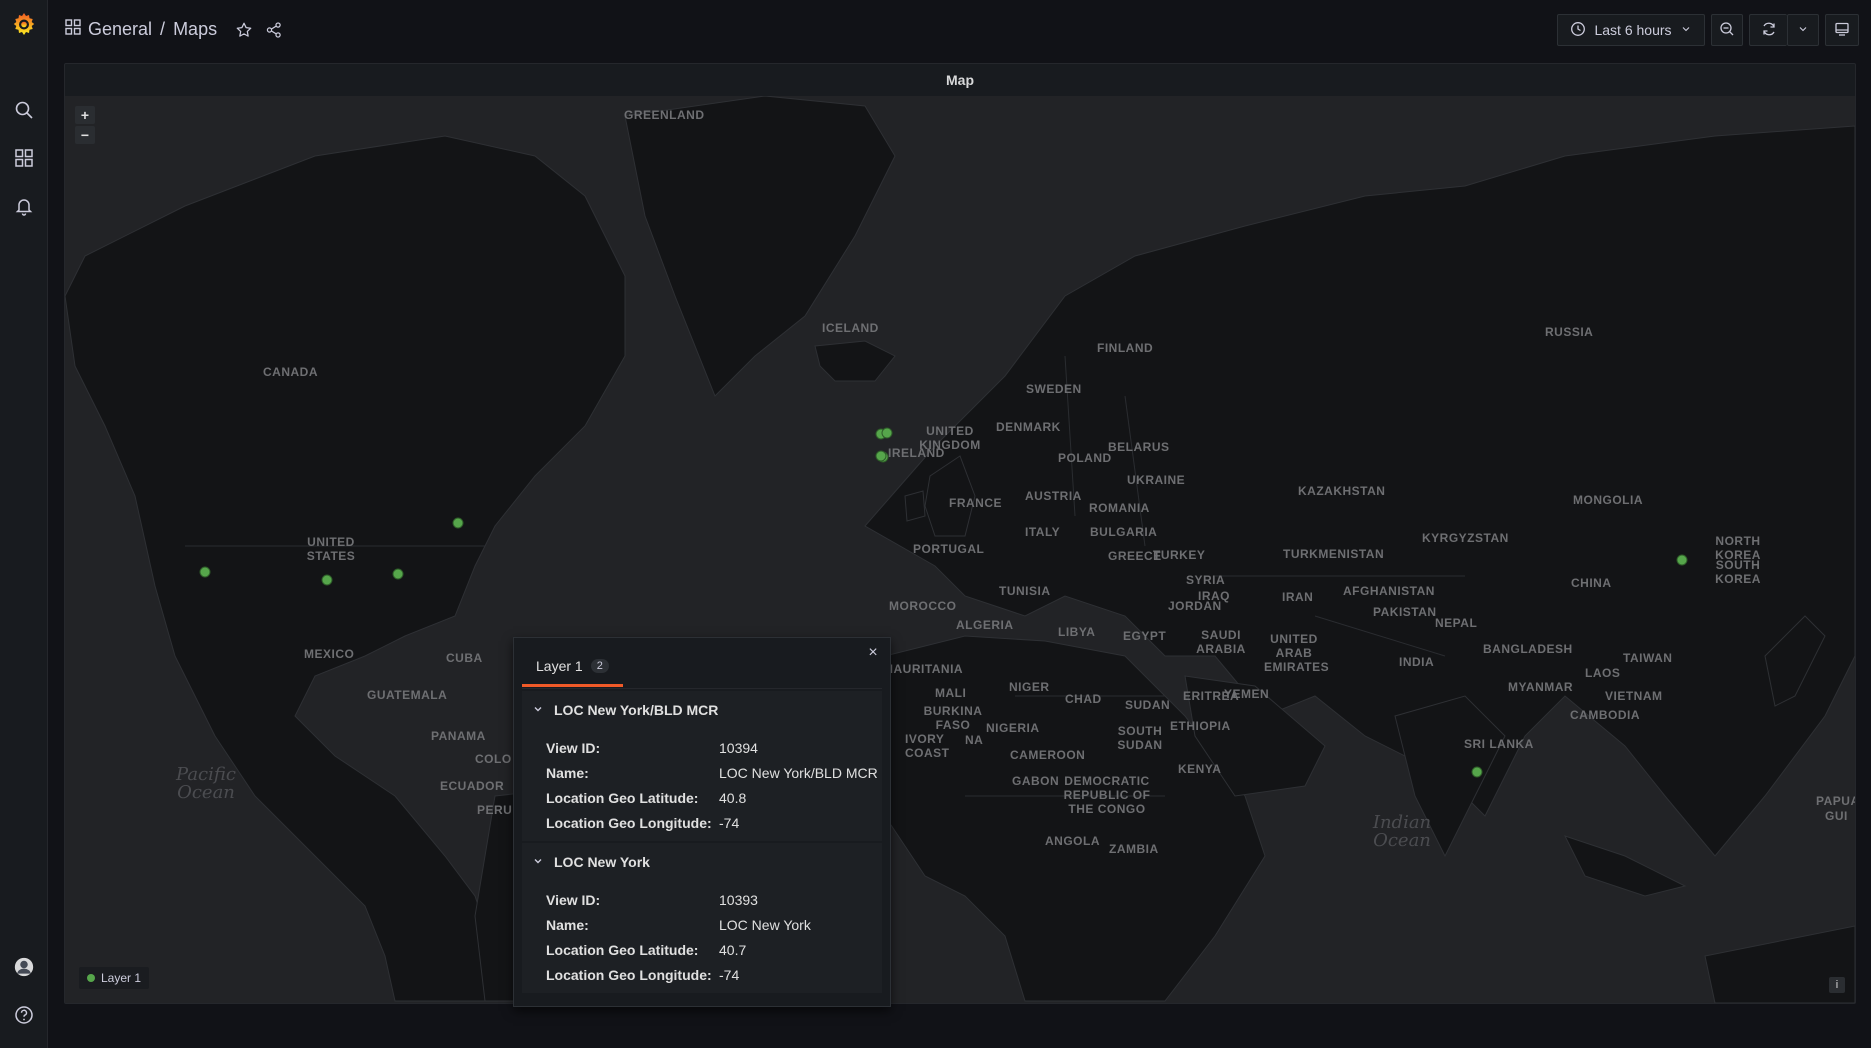 The image size is (1871, 1048). What do you see at coordinates (873, 653) in the screenshot?
I see `close-icon: ×` at bounding box center [873, 653].